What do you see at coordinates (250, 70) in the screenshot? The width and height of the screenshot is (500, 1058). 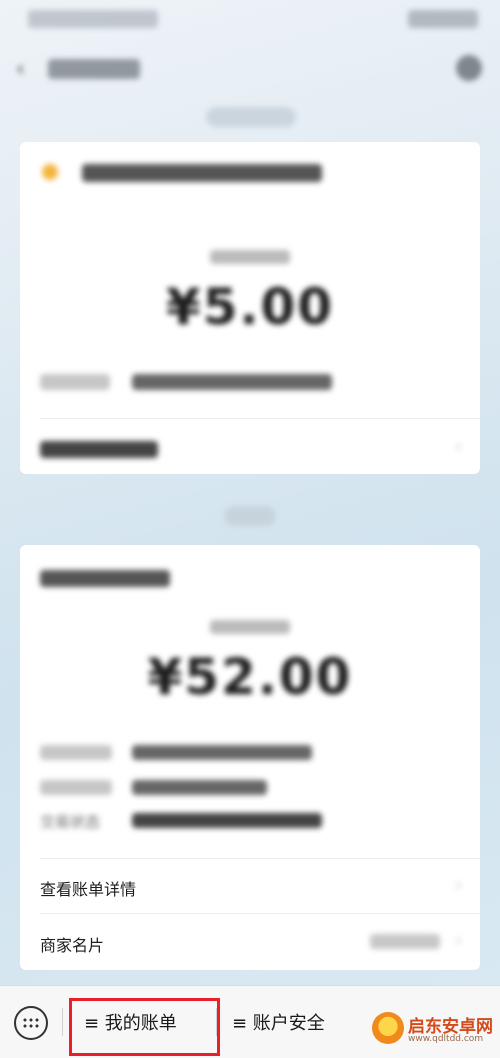 I see `nav-bar: ‹` at bounding box center [250, 70].